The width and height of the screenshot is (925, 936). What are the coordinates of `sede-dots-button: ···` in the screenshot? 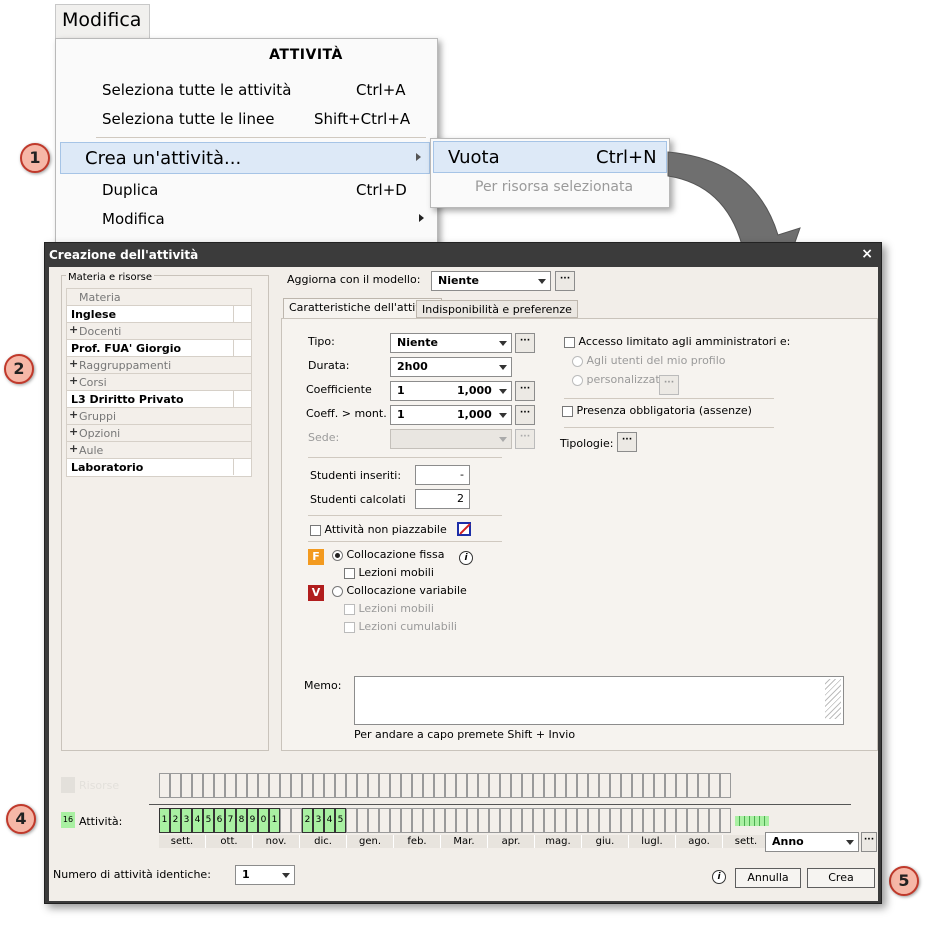 It's located at (525, 439).